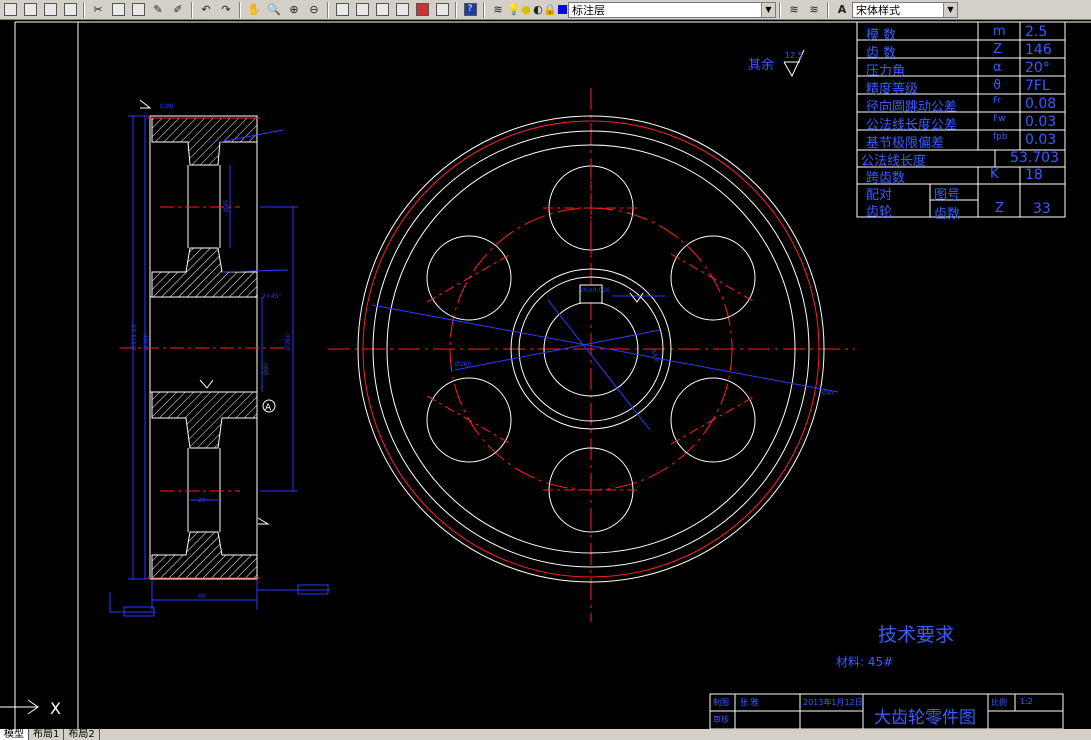  What do you see at coordinates (794, 10) in the screenshot?
I see `layer-previous-icon: ≋` at bounding box center [794, 10].